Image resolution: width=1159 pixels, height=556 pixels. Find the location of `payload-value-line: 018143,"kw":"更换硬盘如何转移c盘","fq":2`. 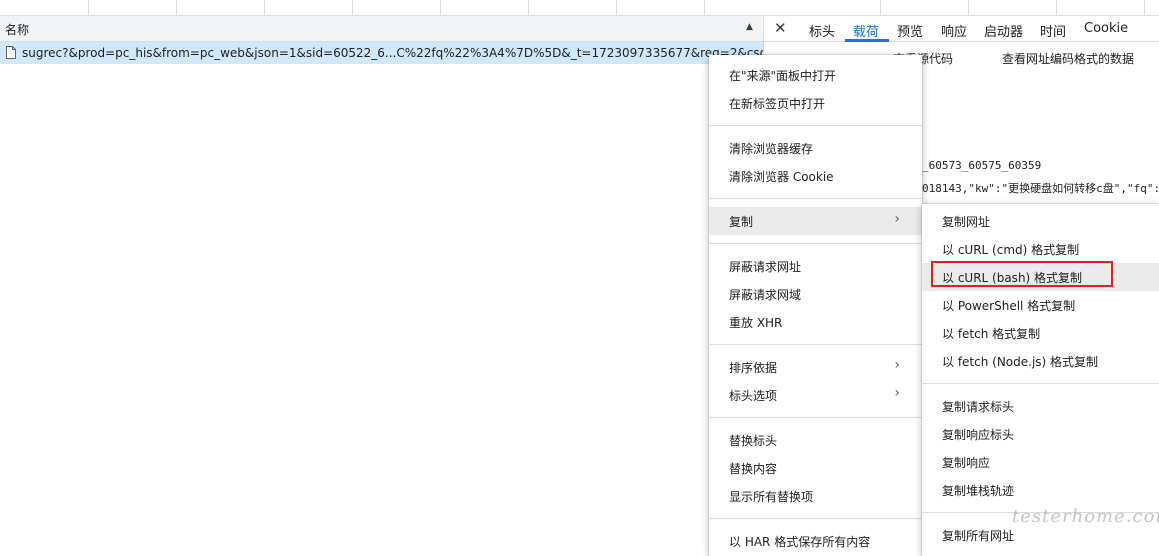

payload-value-line: 018143,"kw":"更换硬盘如何转移c盘","fq":2 is located at coordinates (1040, 188).